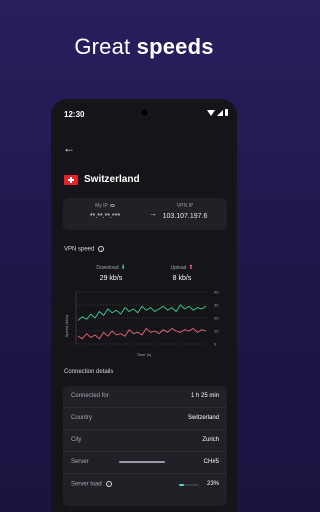 The width and height of the screenshot is (320, 512). I want to click on country-header: Switzerland, so click(102, 179).